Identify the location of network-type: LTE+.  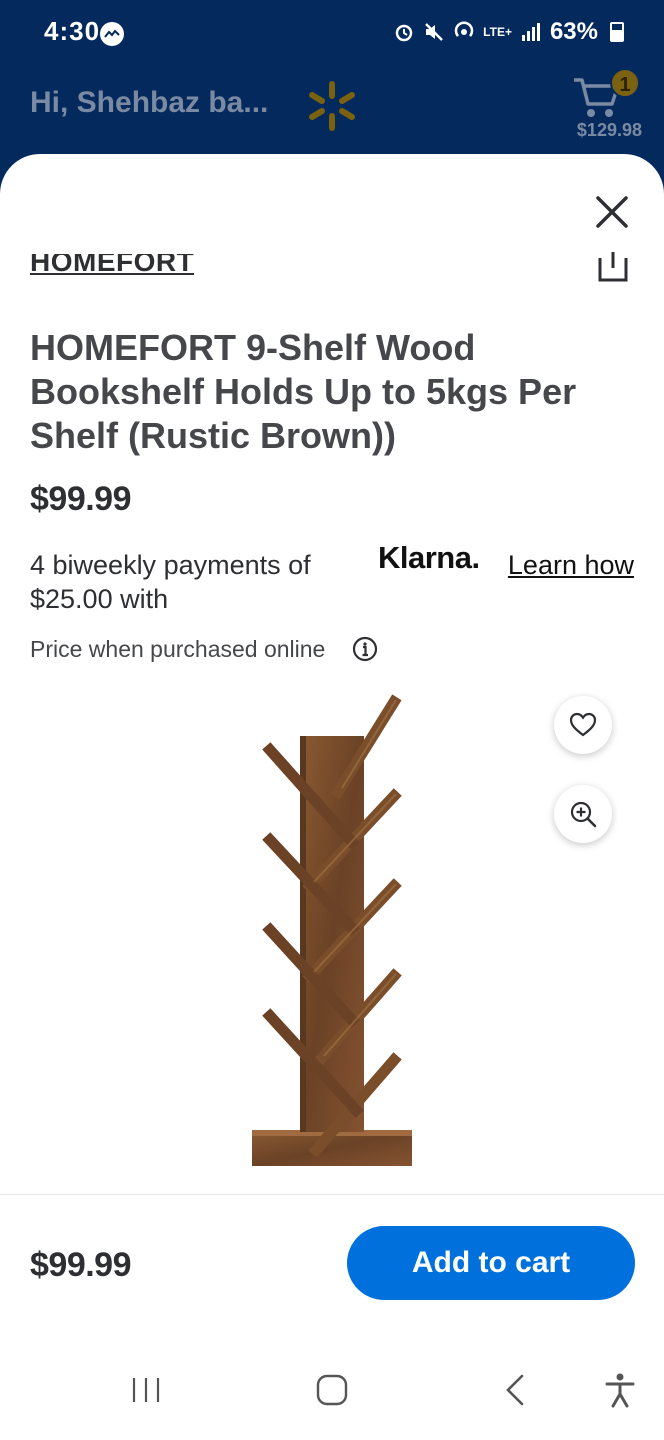
(497, 32).